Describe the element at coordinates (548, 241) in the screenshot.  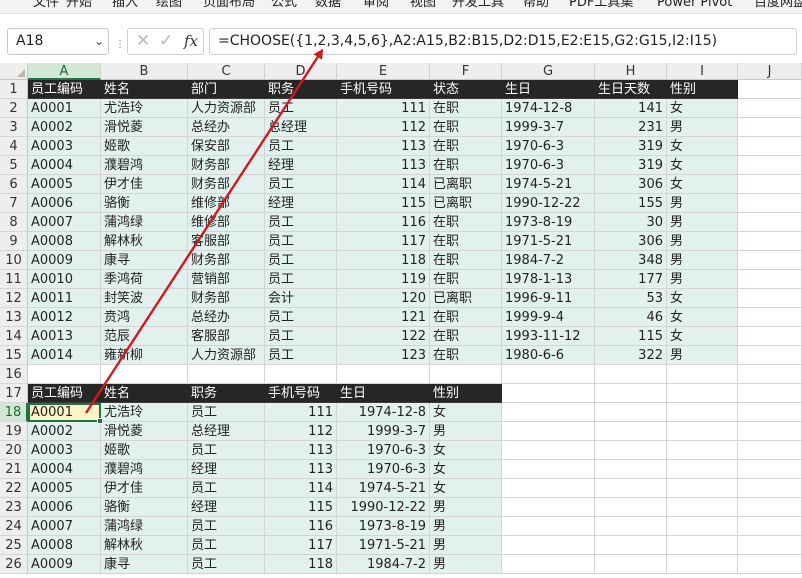
I see `source-data-cell: 1971-5-21` at that location.